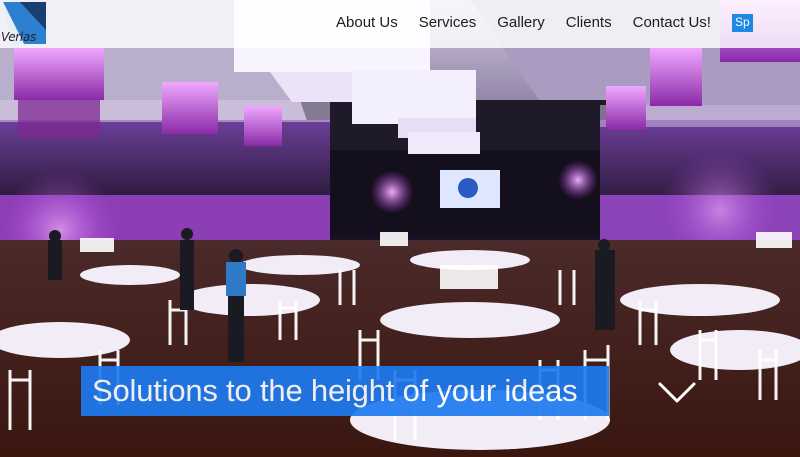 The image size is (800, 457). I want to click on hero-tagline-banner: Solutions to the height of your ideas, so click(345, 391).